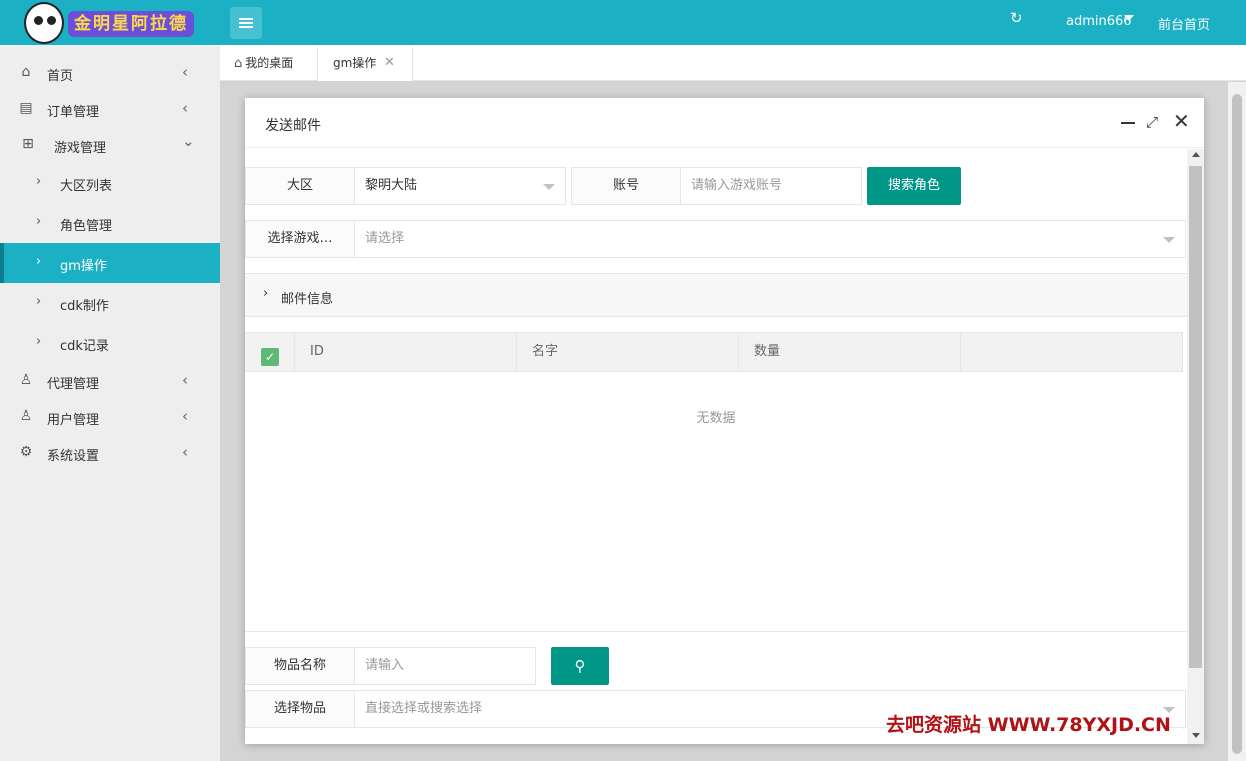 This screenshot has height=761, width=1246. What do you see at coordinates (110, 144) in the screenshot?
I see `sidebar-item-game: ⊞ 游戏管理 ⌄` at bounding box center [110, 144].